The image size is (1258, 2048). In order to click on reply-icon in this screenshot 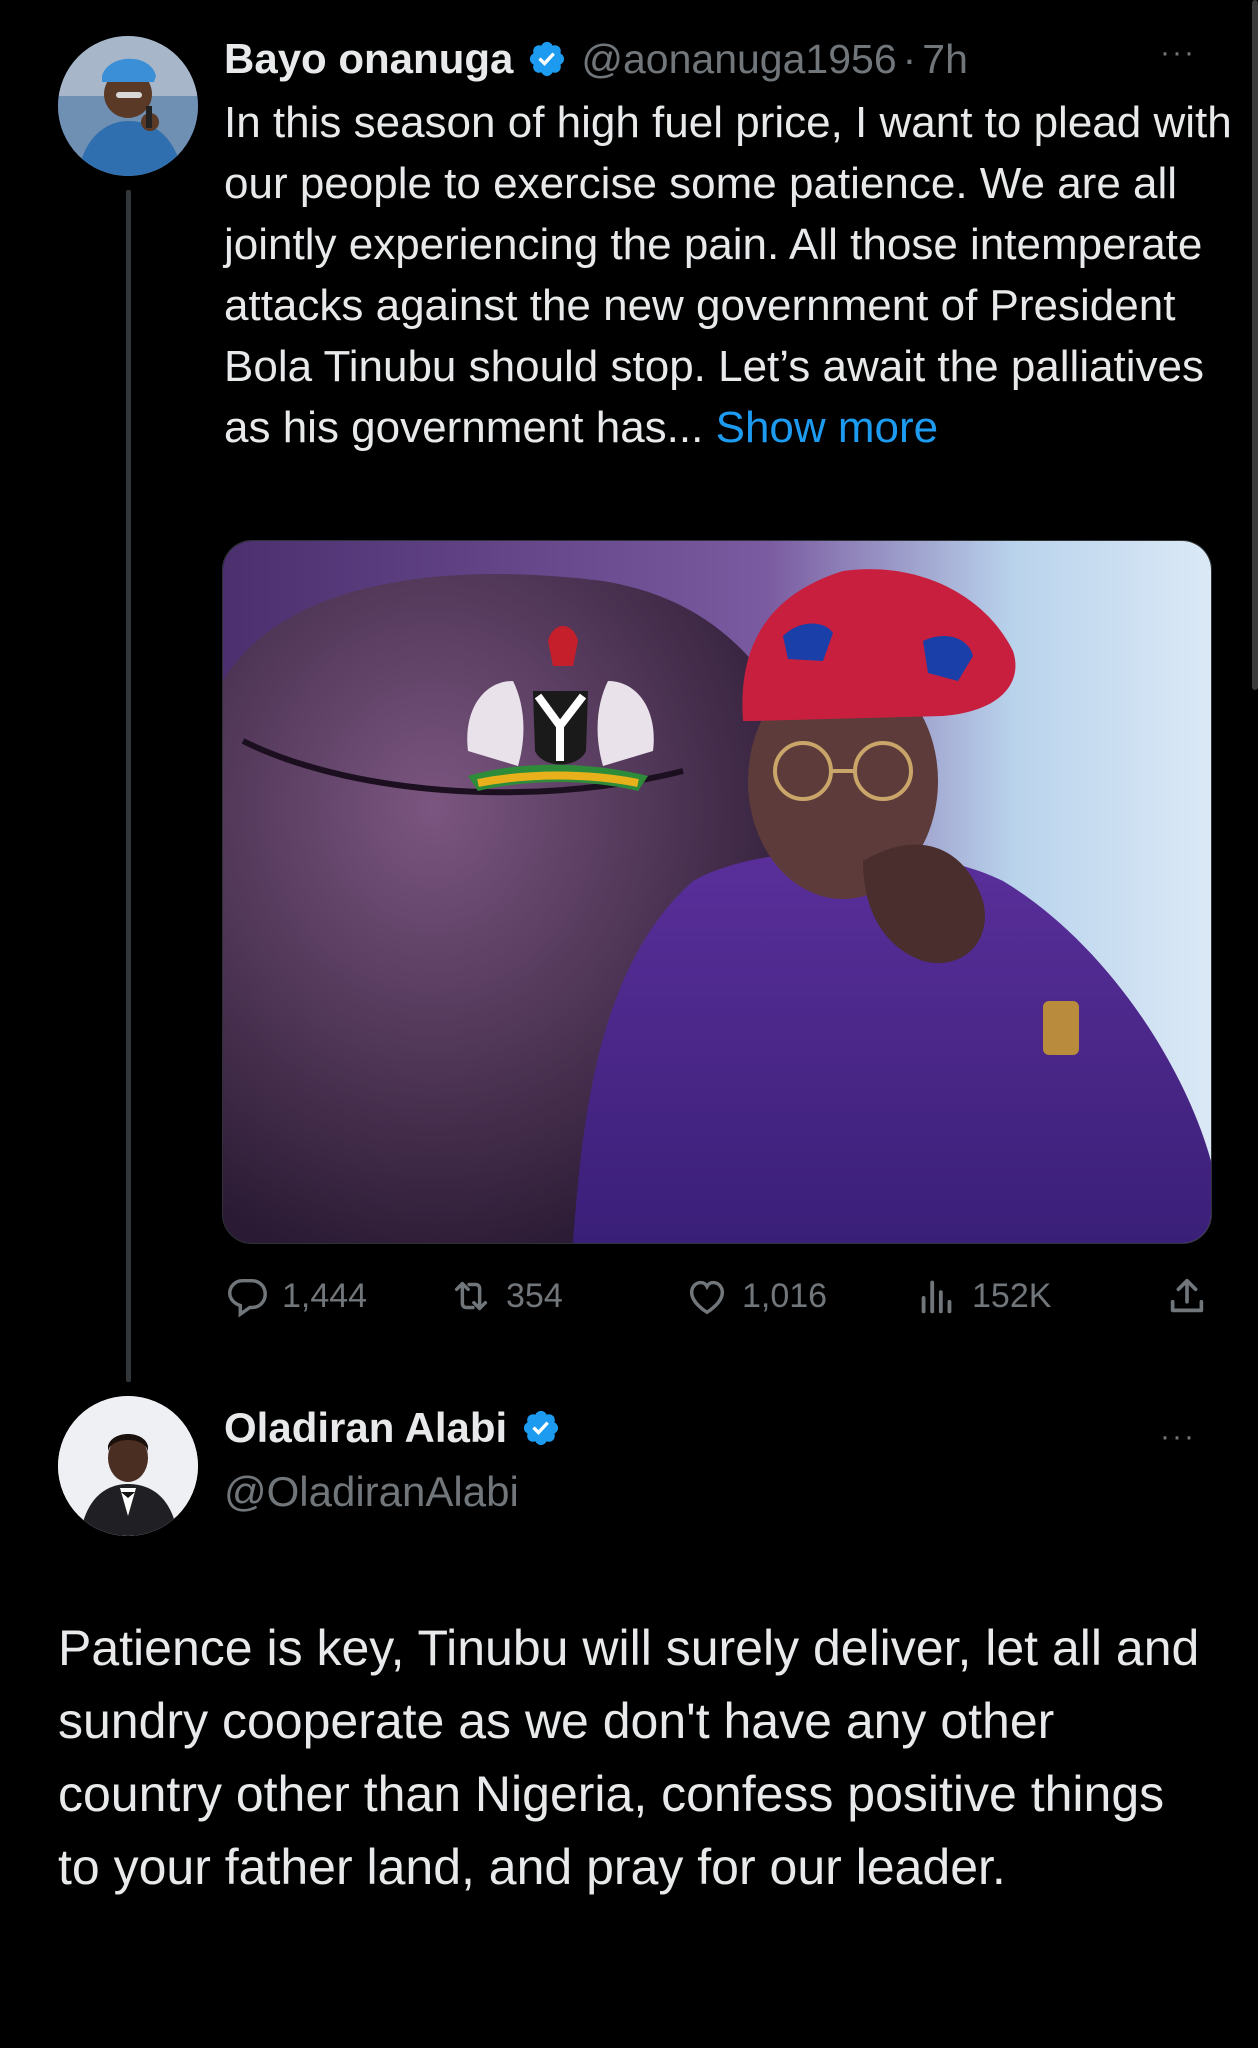, I will do `click(247, 1298)`.